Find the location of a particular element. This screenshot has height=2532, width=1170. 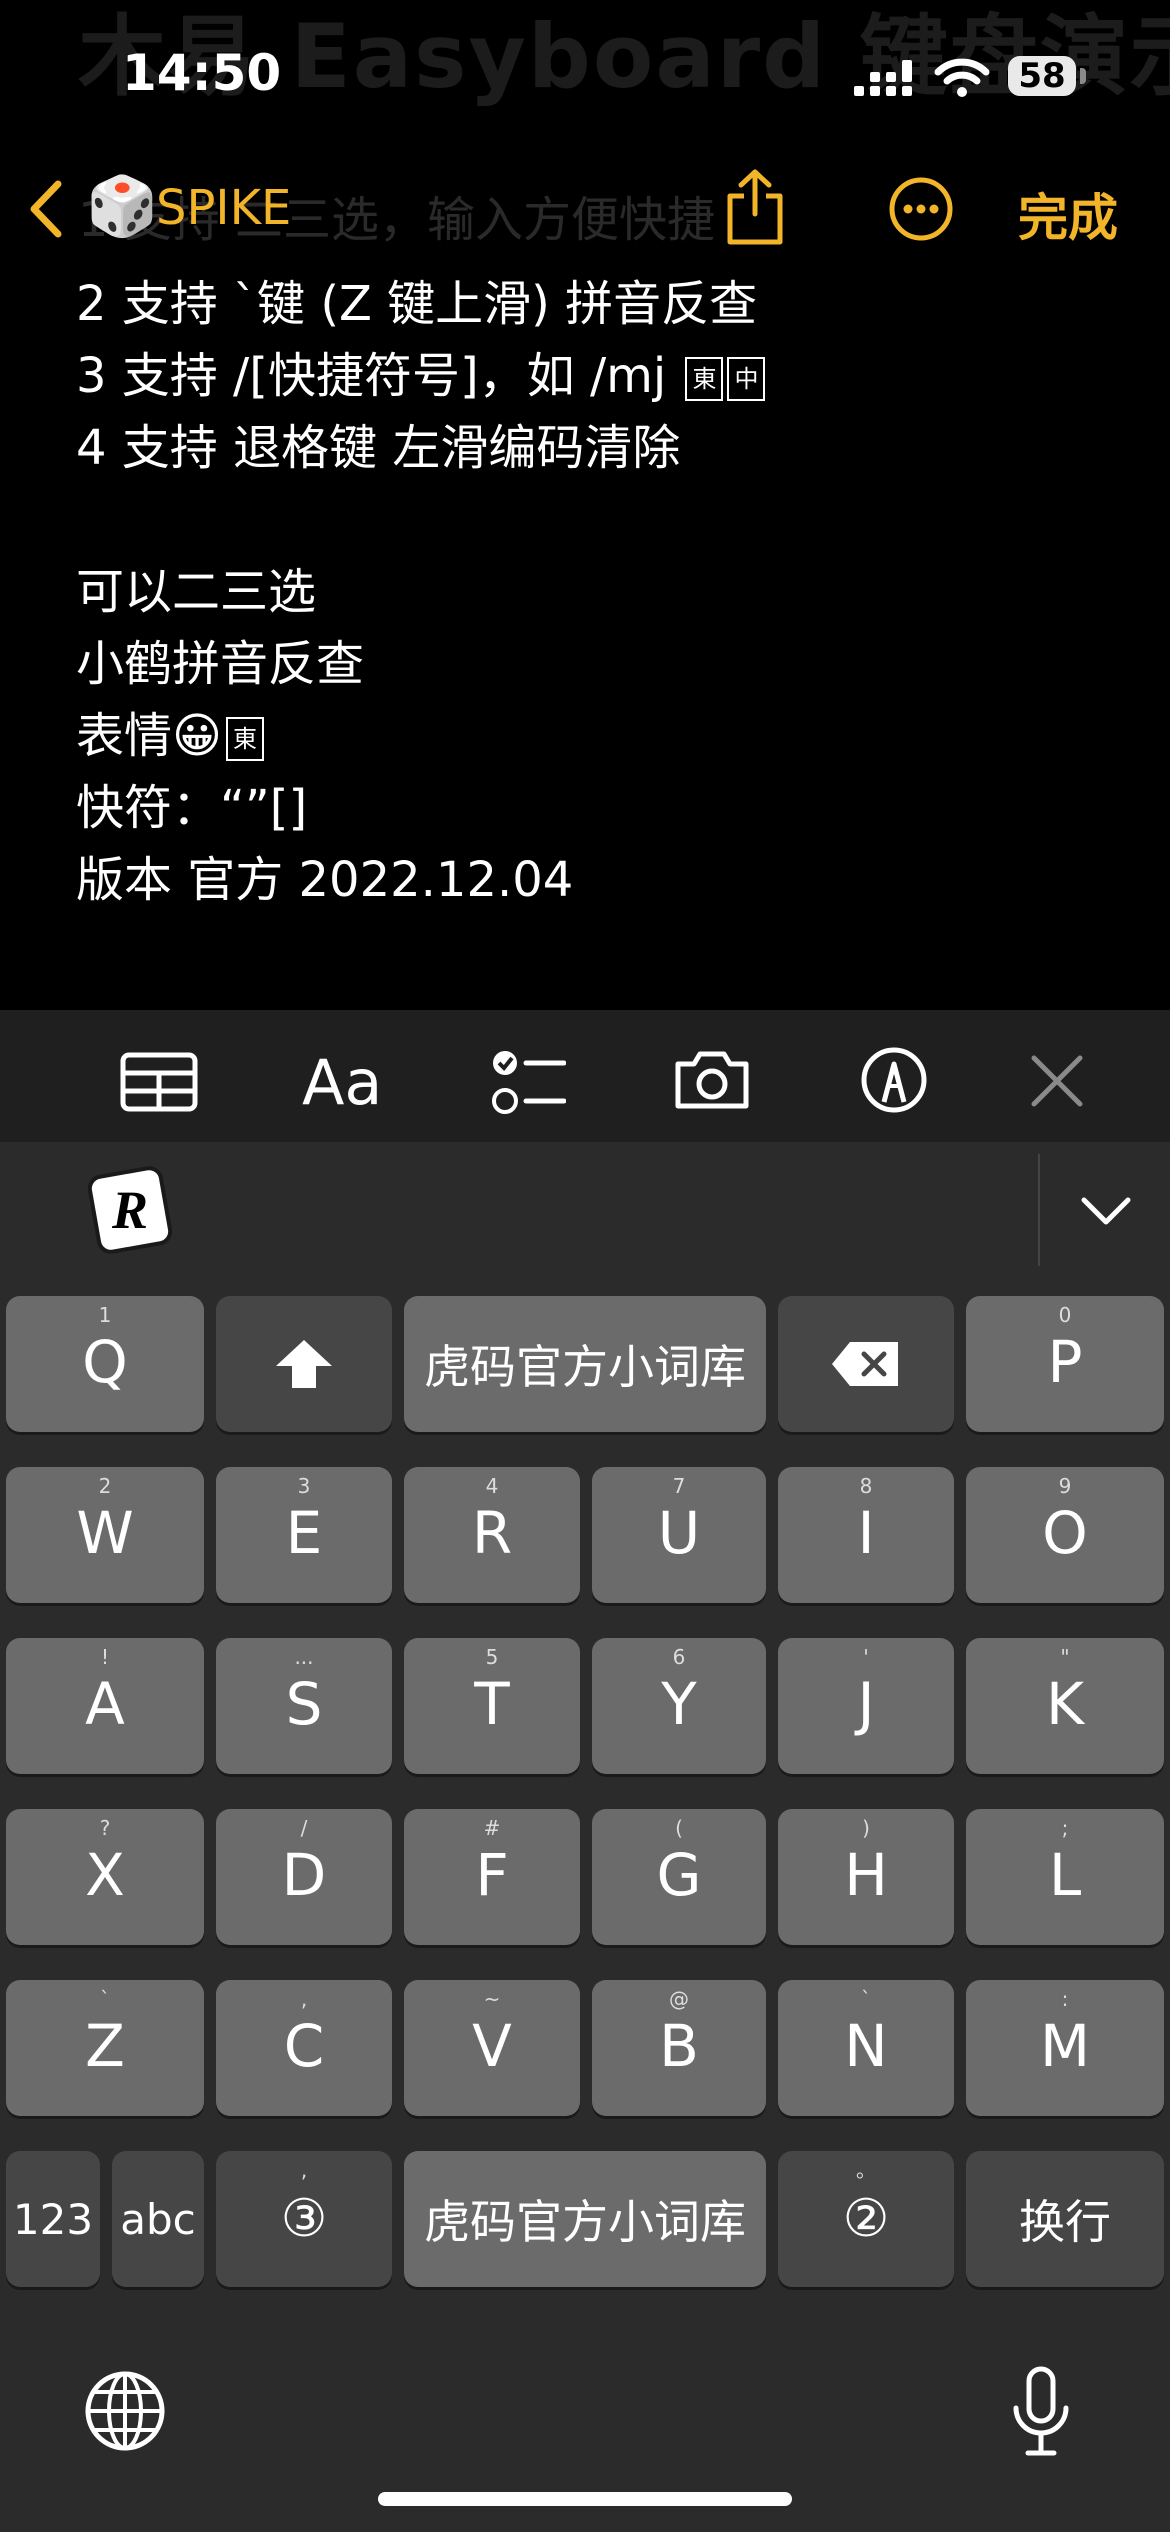

key-s: ... S is located at coordinates (304, 1706).